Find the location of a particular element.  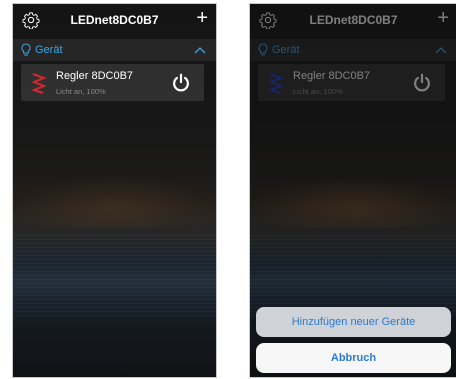

device-row: Regler 8DC0B7 Licht an, 100% is located at coordinates (112, 82).